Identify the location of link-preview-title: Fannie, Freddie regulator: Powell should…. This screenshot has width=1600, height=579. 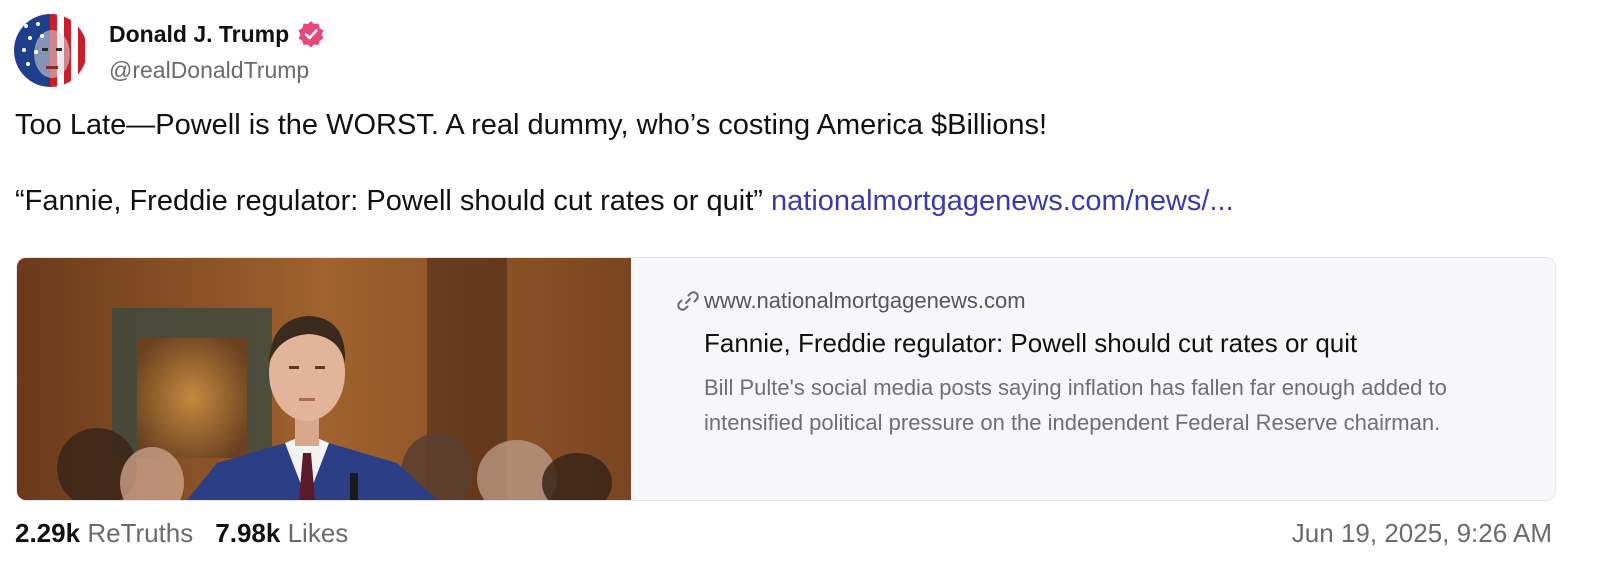
(1030, 343).